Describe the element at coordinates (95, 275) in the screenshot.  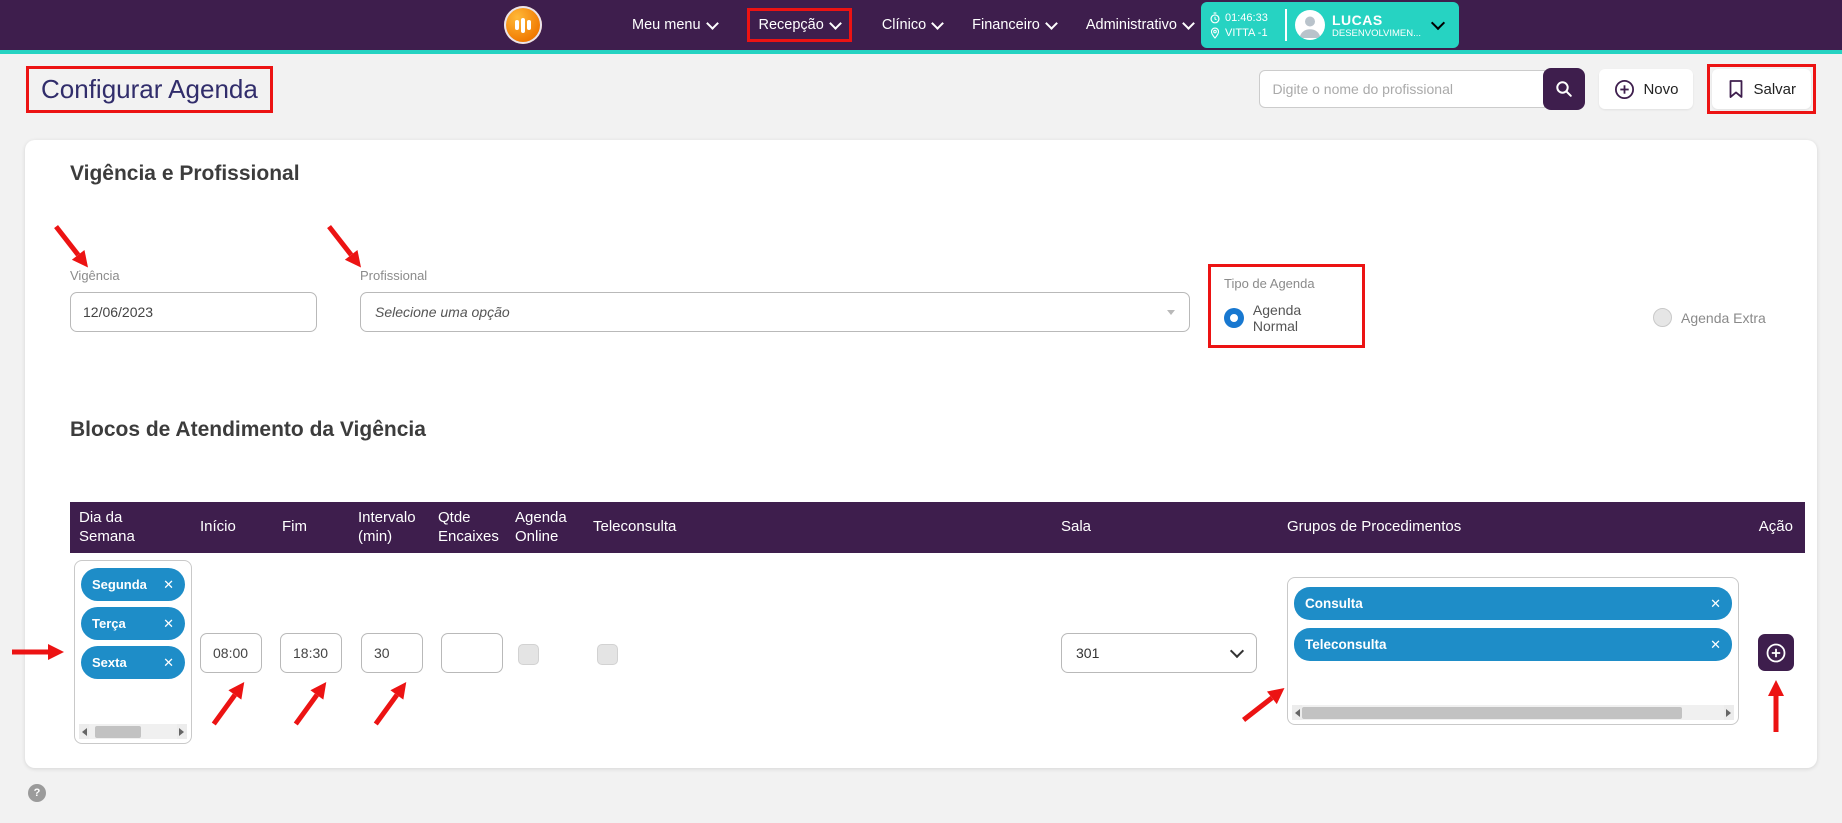
I see `vigencia-label: Vigência` at that location.